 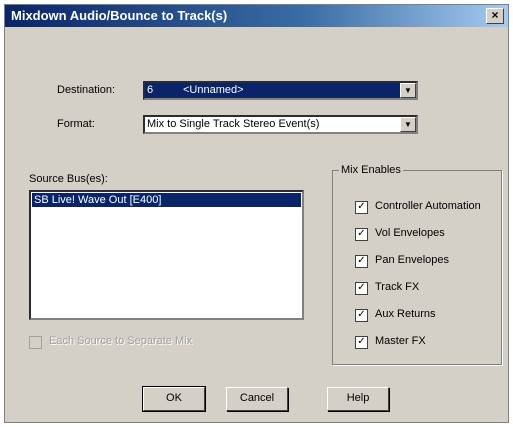 What do you see at coordinates (76, 124) in the screenshot?
I see `format-label: Format:` at bounding box center [76, 124].